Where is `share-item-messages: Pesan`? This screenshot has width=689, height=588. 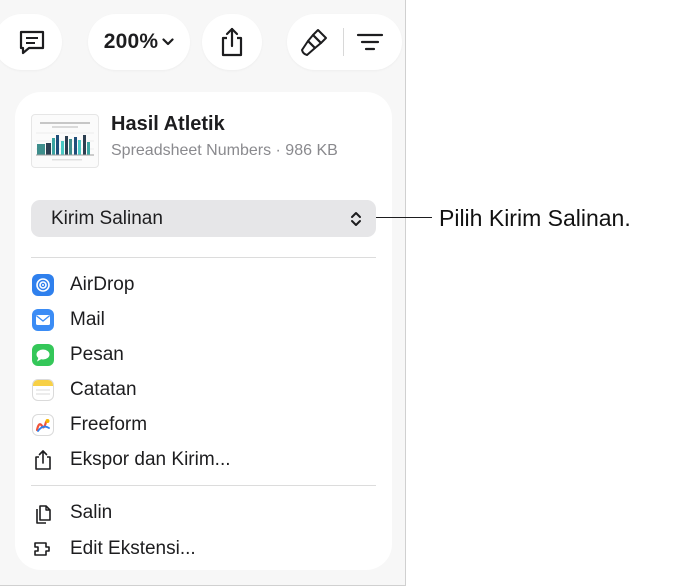 share-item-messages: Pesan is located at coordinates (203, 355).